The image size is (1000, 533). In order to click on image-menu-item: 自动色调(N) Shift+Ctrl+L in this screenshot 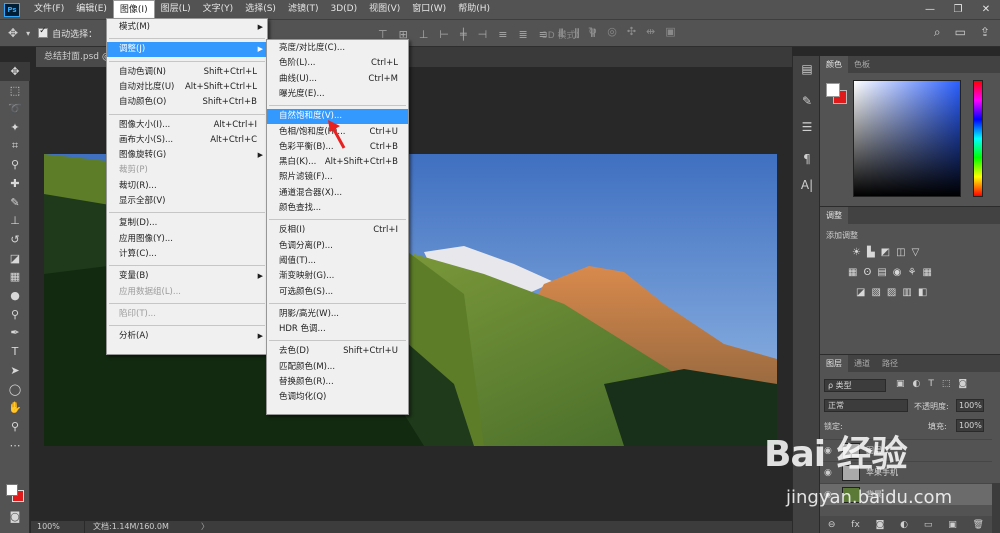, I will do `click(187, 72)`.